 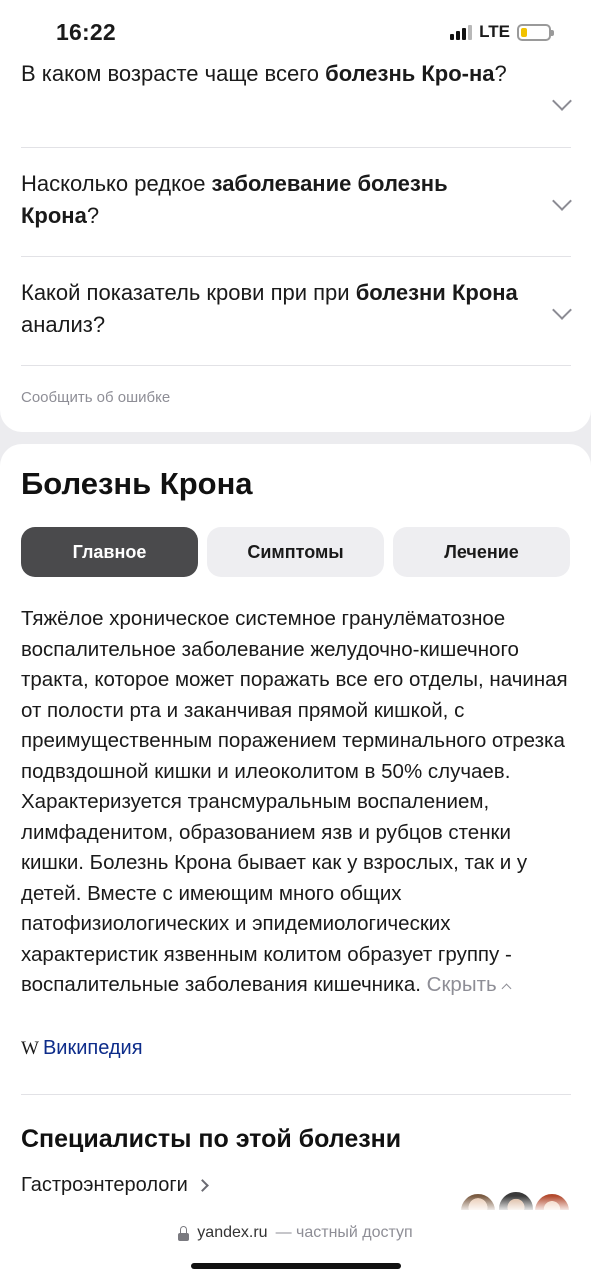 I want to click on specialists-title: Специалисты по этой болезни, so click(x=211, y=1139).